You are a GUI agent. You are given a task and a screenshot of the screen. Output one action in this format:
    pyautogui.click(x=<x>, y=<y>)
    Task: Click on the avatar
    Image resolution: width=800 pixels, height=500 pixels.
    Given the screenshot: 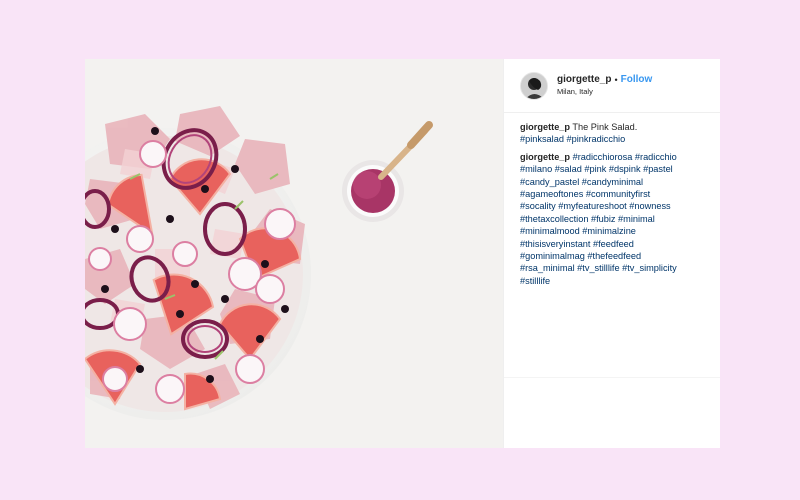 What is the action you would take?
    pyautogui.click(x=534, y=85)
    